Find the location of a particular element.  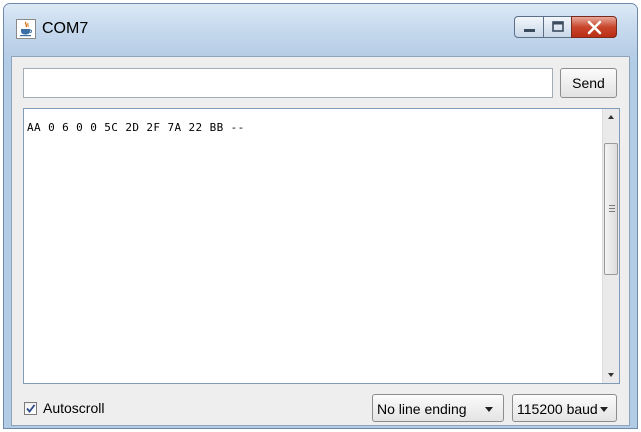

grip-icon is located at coordinates (612, 209).